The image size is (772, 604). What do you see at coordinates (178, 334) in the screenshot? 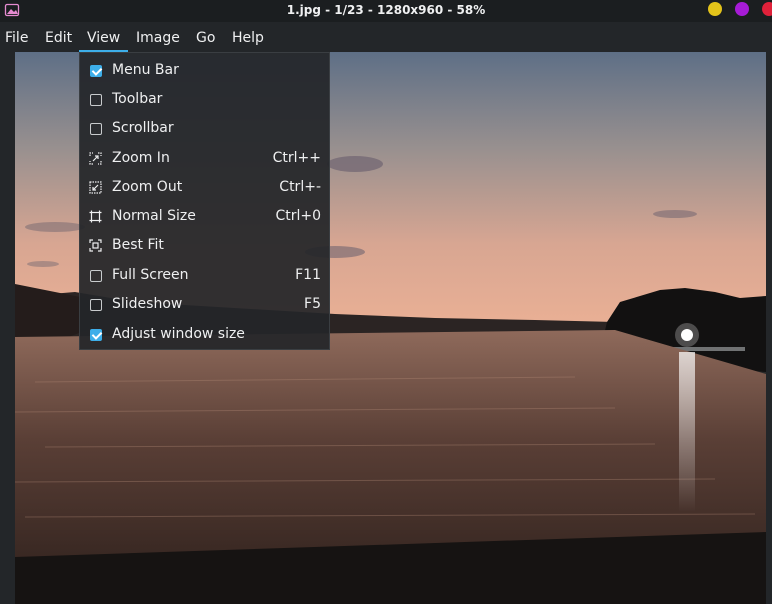
I see `menu-item-label: Adjust window size` at bounding box center [178, 334].